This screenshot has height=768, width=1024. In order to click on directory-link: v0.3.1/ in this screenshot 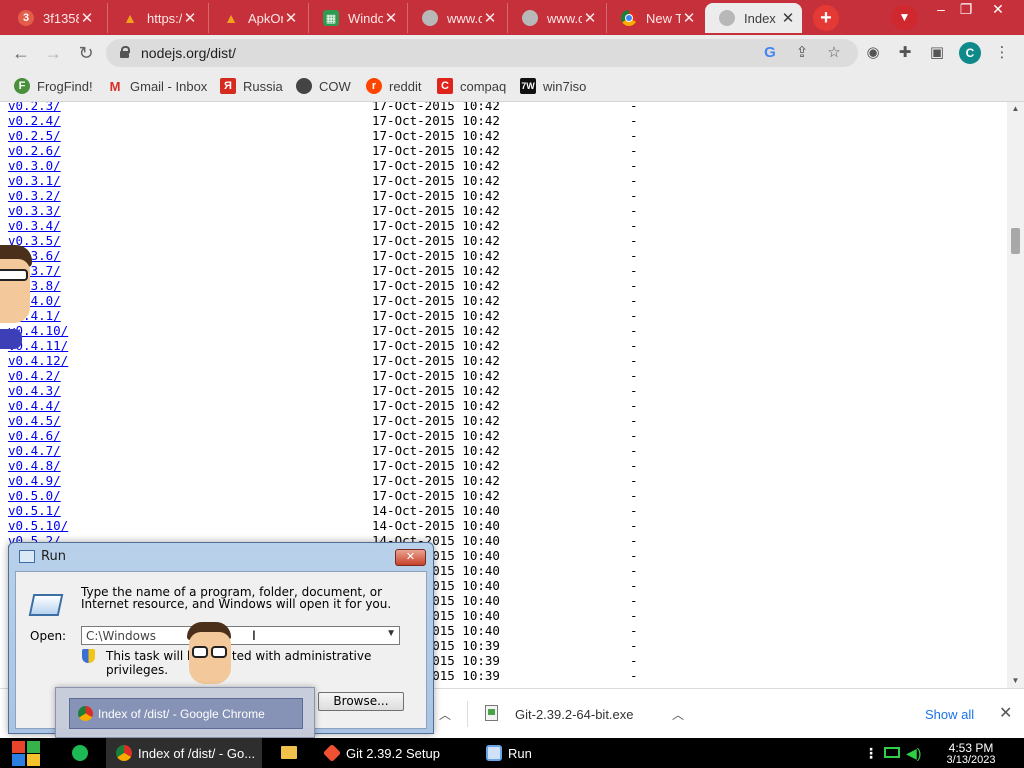, I will do `click(34, 180)`.